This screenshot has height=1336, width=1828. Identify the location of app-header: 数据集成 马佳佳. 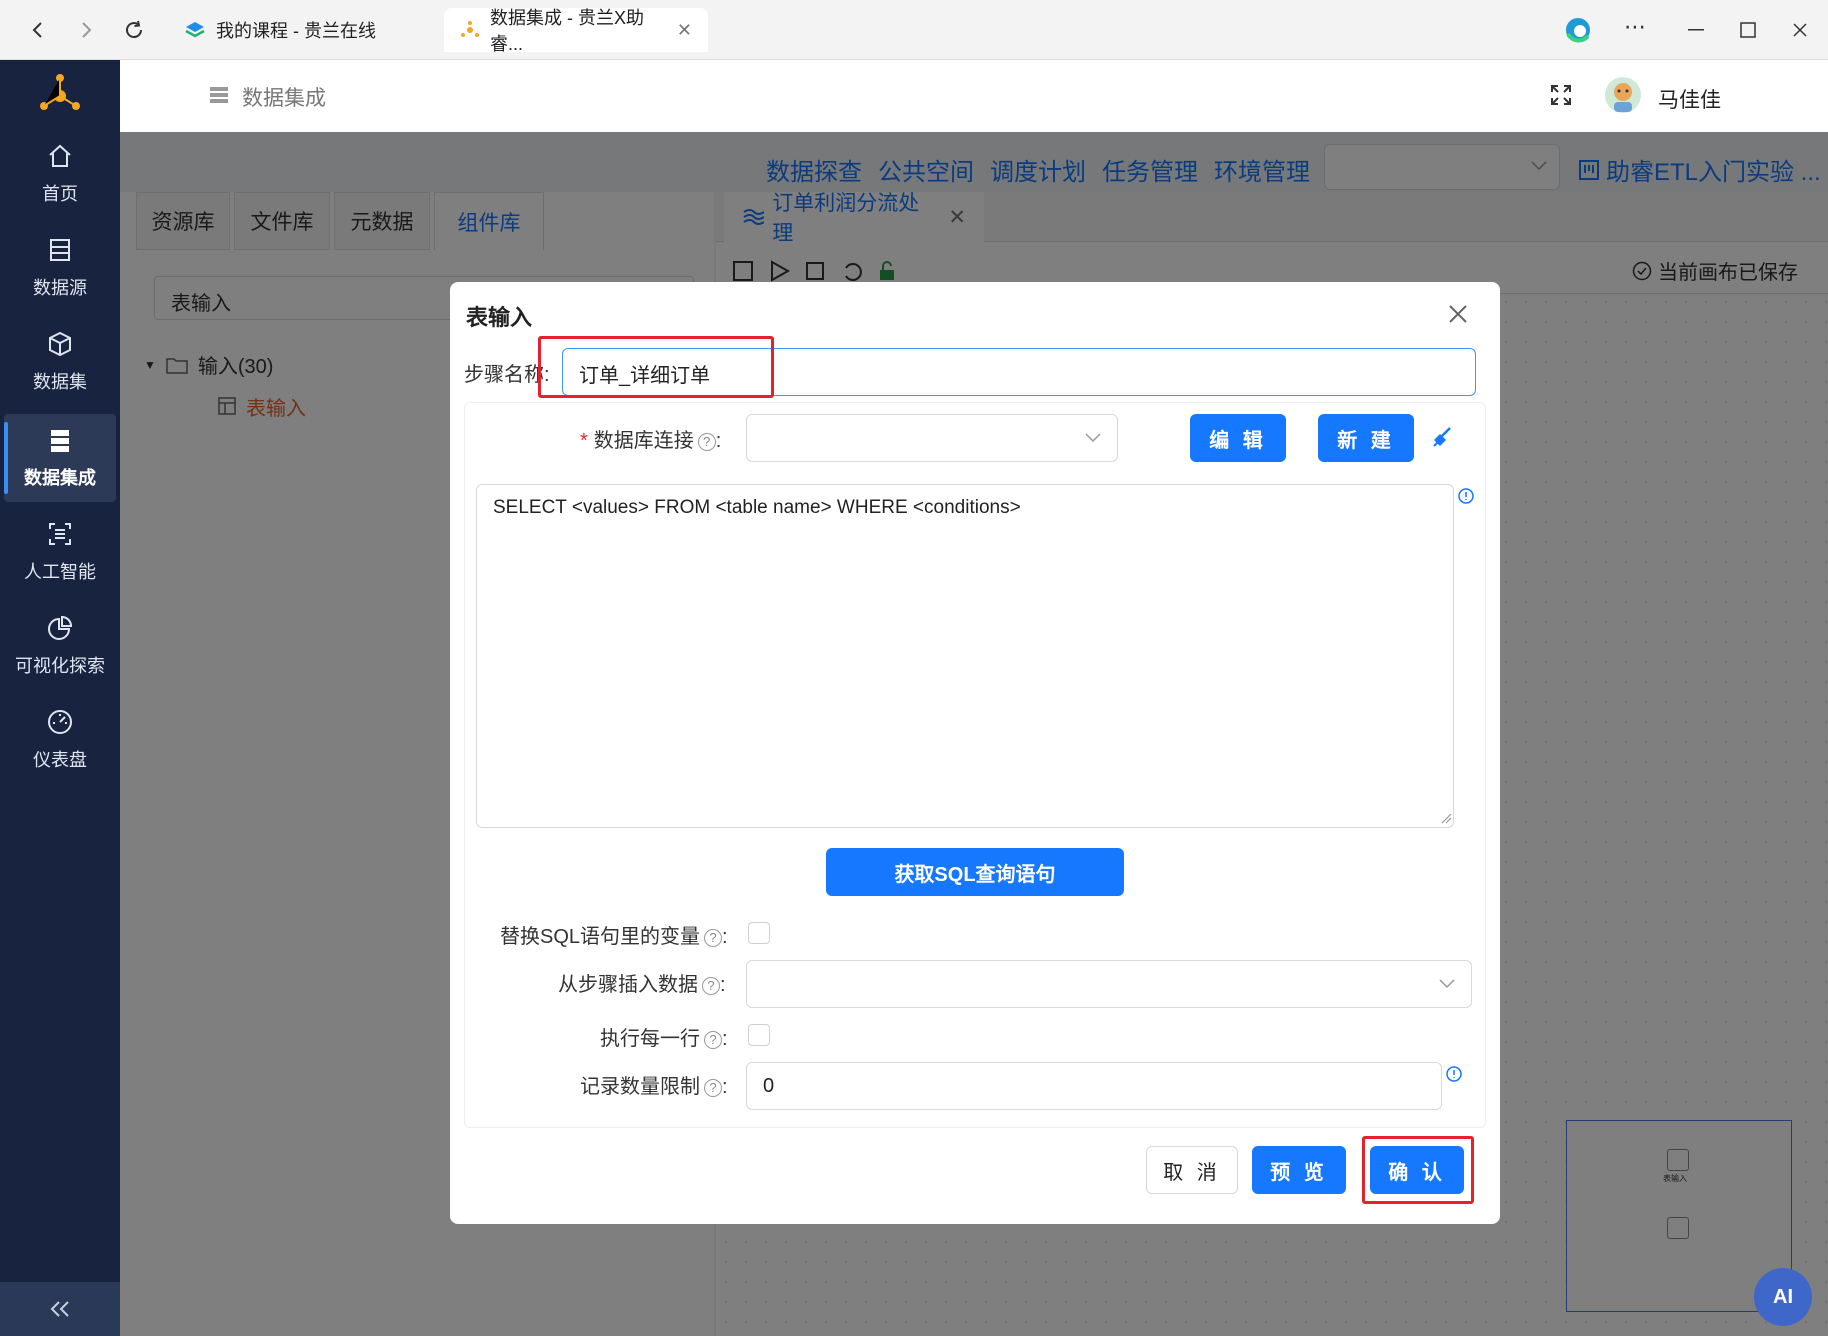
(974, 96).